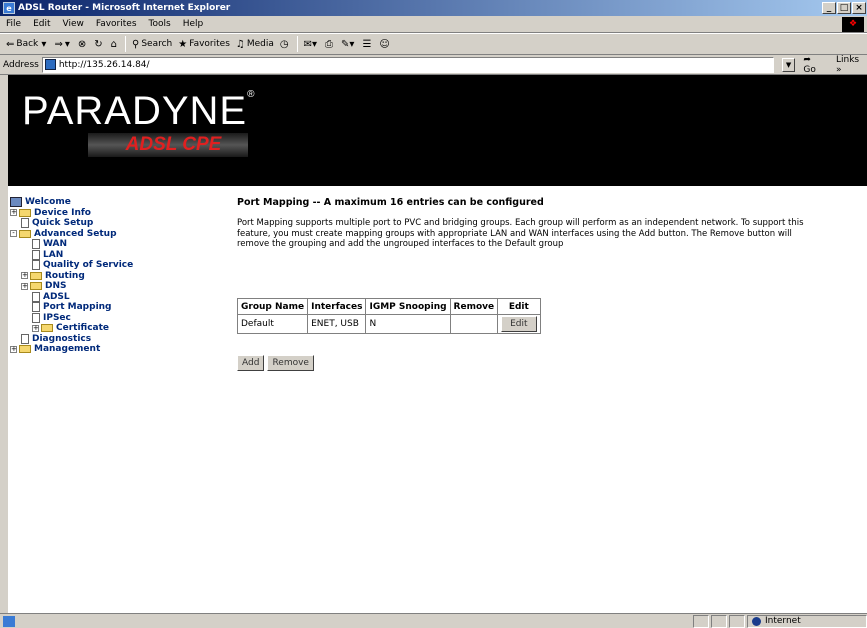 The image size is (867, 628). I want to click on address-label: Address, so click(21, 64).